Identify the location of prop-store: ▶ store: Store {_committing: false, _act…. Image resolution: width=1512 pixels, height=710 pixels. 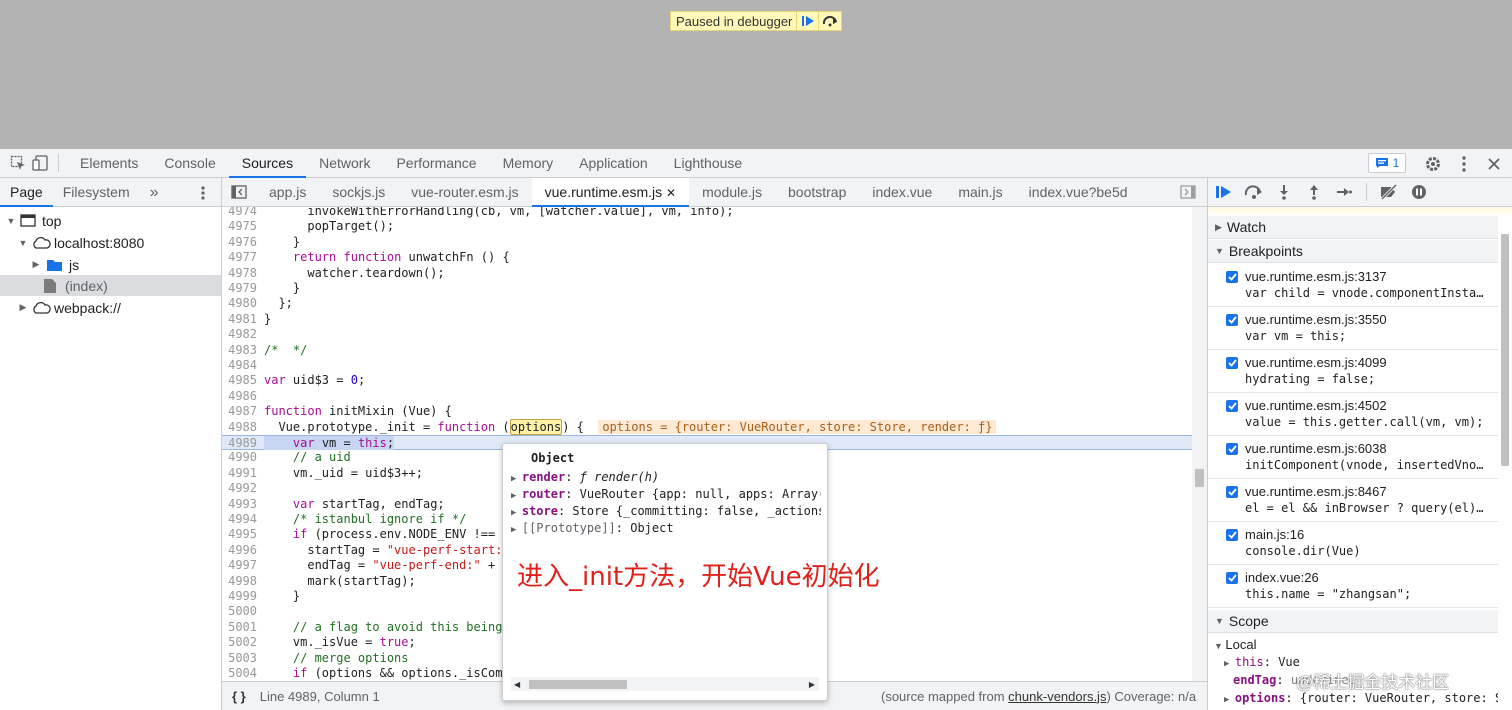
(666, 511).